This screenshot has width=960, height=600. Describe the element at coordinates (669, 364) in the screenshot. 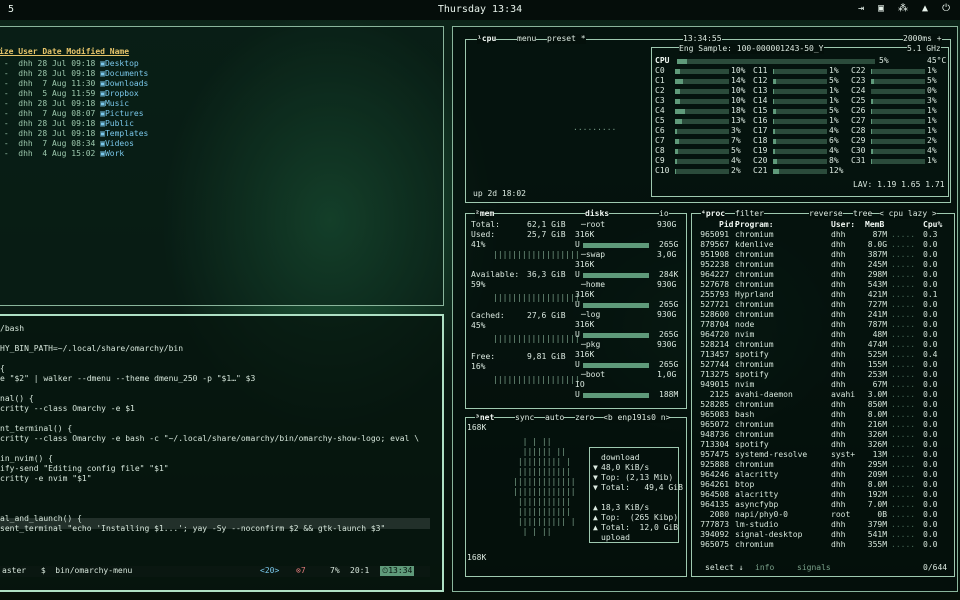

I see `disk-used: 265G` at that location.